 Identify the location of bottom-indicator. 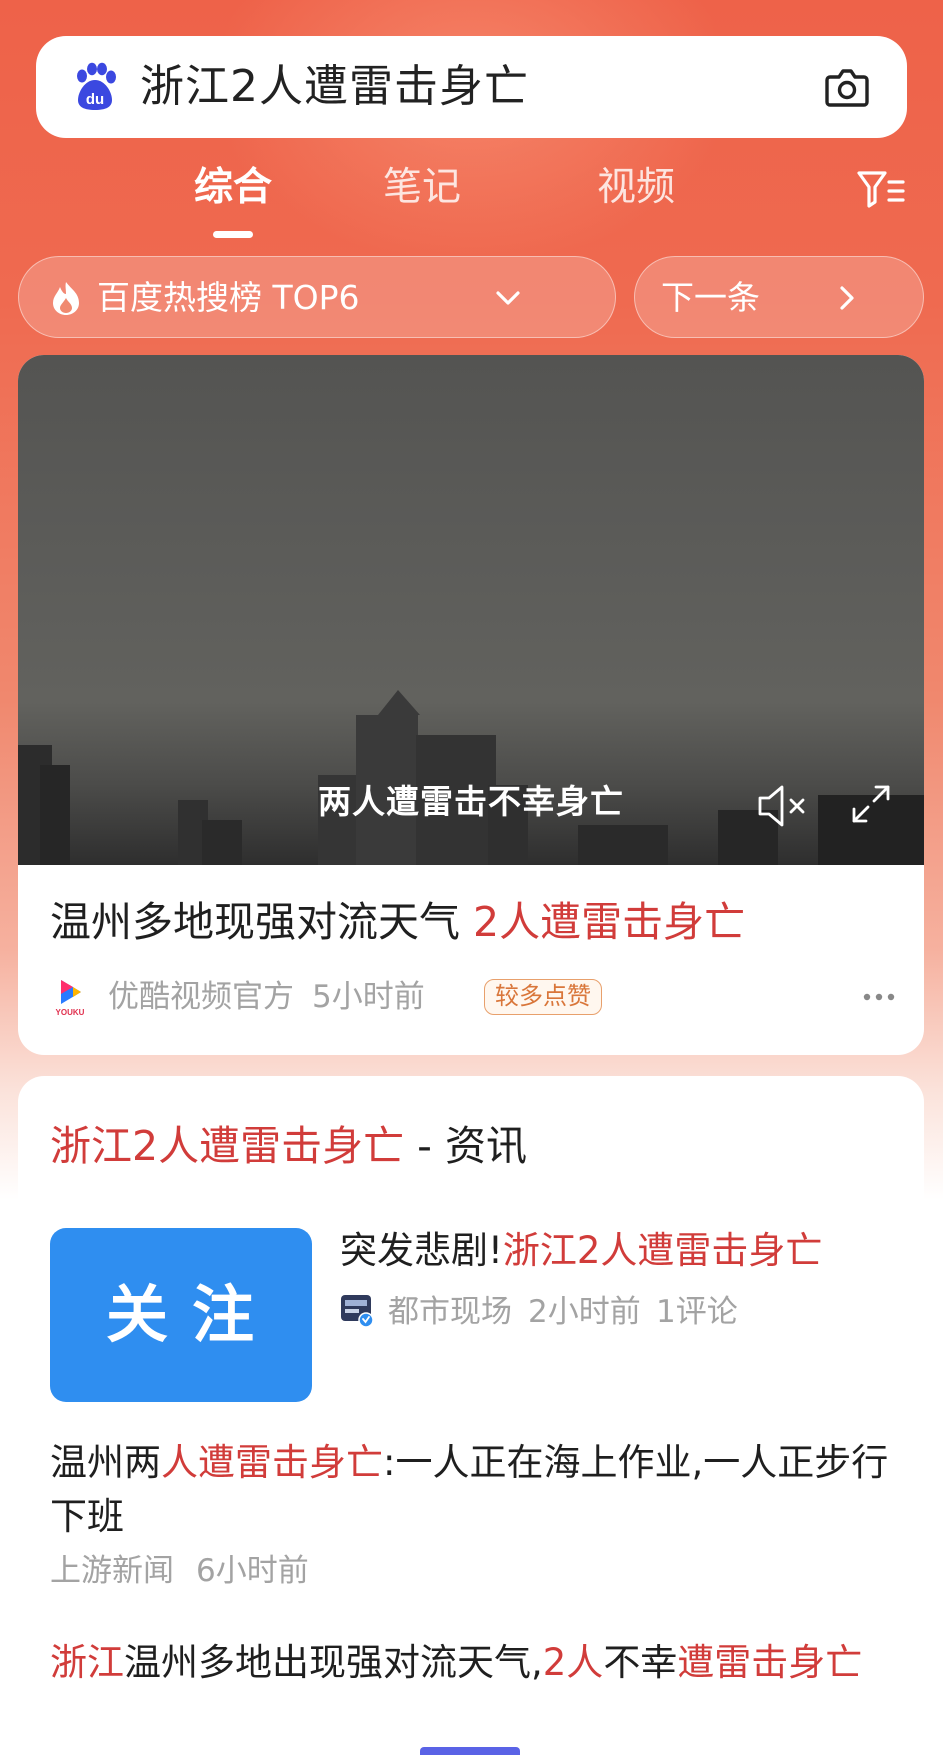
(470, 1751).